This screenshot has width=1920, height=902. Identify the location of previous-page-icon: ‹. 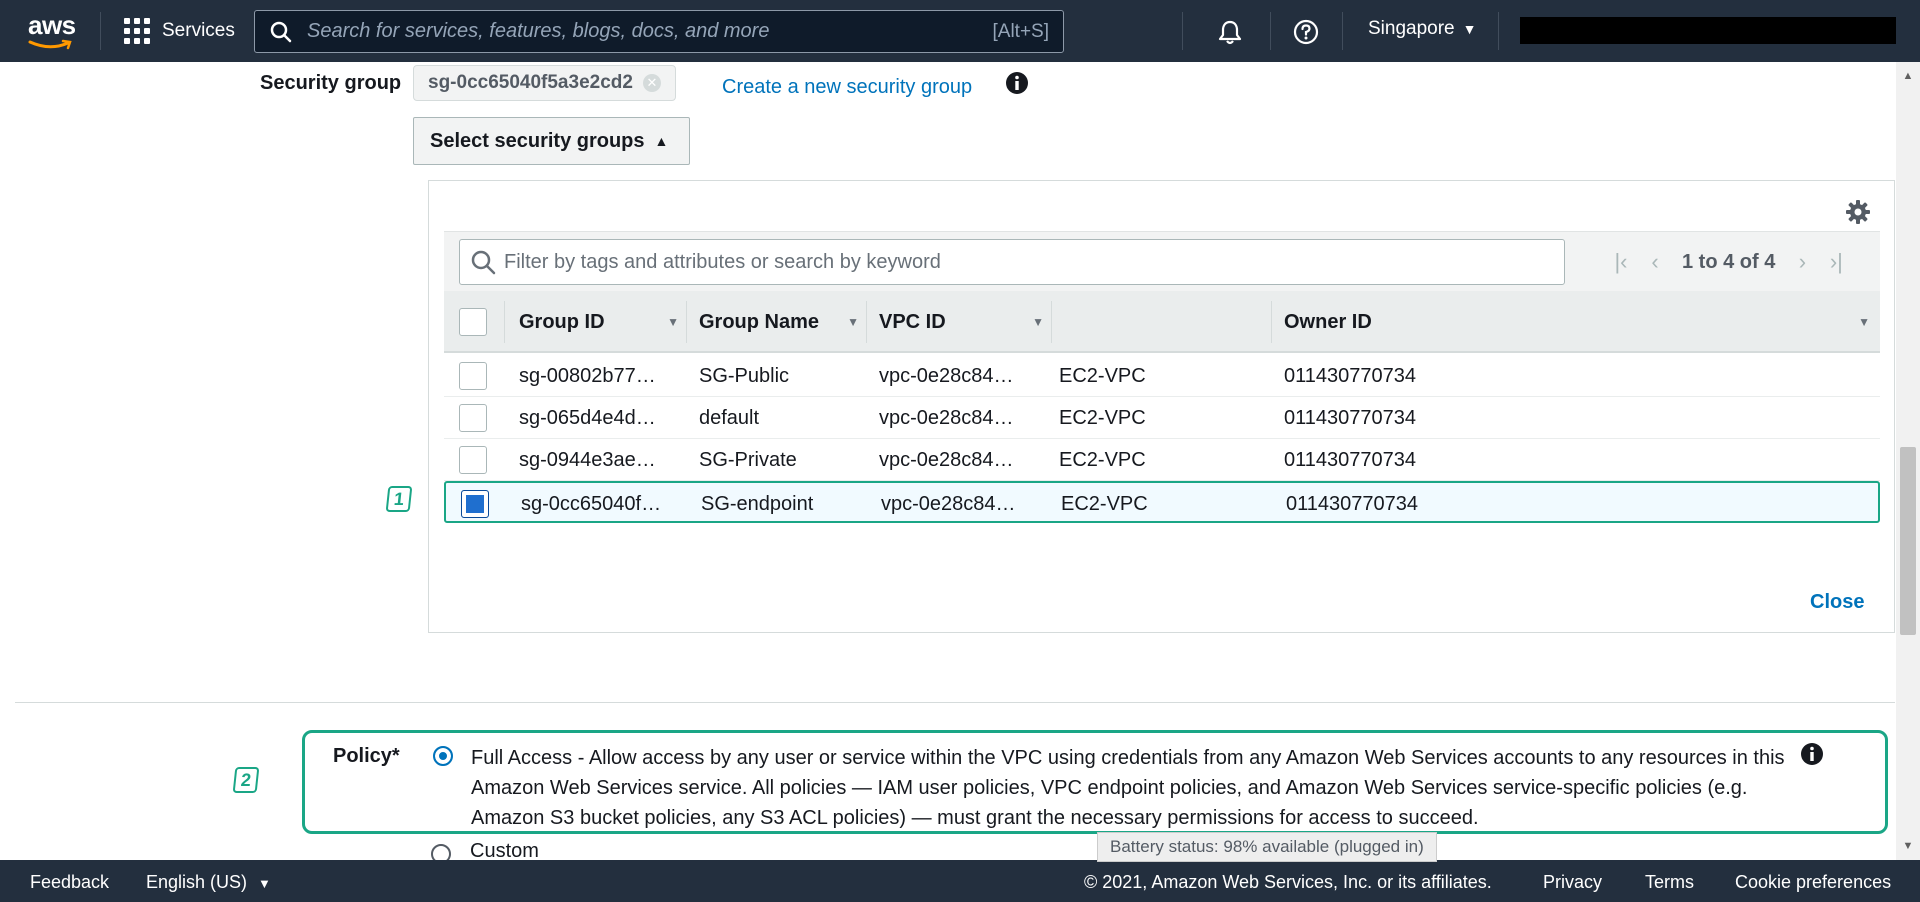
(1655, 262).